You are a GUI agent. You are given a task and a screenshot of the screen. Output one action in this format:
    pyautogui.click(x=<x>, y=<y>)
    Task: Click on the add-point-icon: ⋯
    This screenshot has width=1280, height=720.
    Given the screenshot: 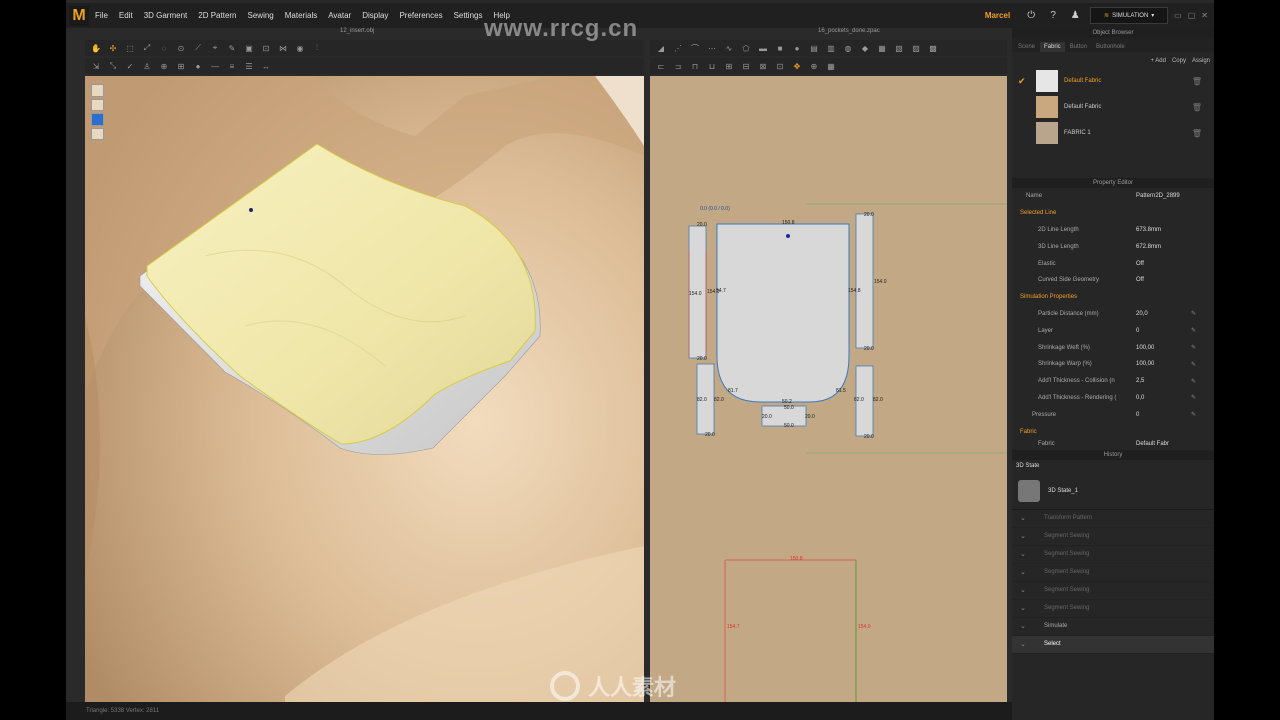 What is the action you would take?
    pyautogui.click(x=712, y=48)
    